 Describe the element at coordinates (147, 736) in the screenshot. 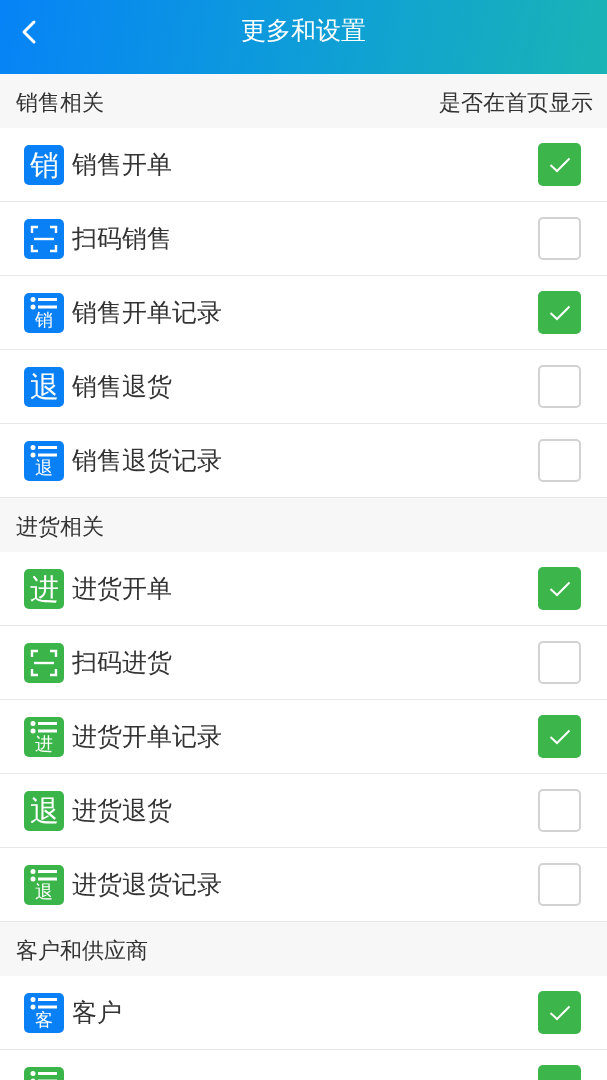

I see `setting-label: 进货开单记录` at that location.